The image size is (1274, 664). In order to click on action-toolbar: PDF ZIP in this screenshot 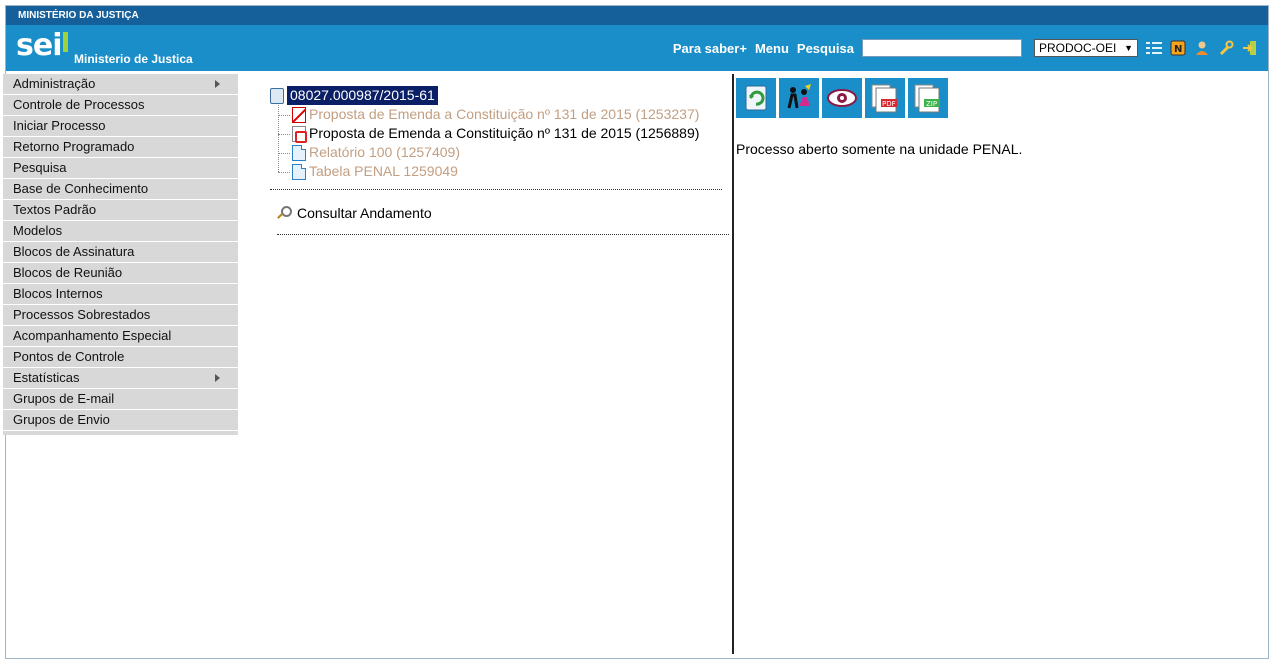, I will do `click(842, 98)`.